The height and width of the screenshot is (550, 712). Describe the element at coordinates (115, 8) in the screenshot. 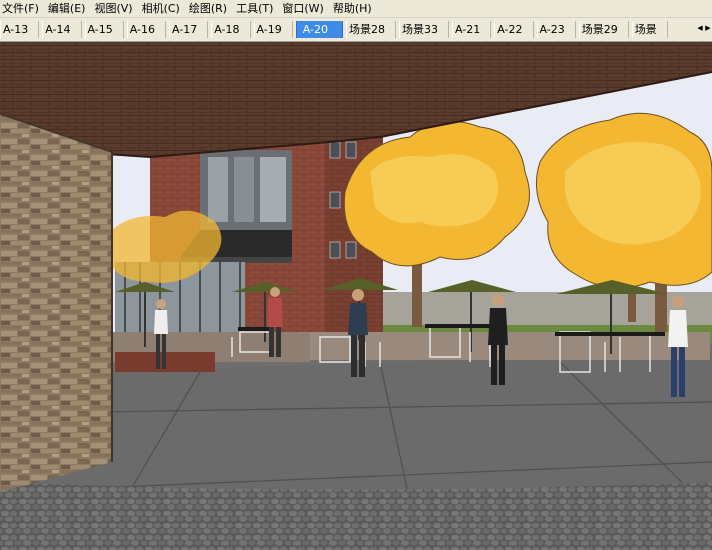

I see `menu-item-2: 视图(V)` at that location.